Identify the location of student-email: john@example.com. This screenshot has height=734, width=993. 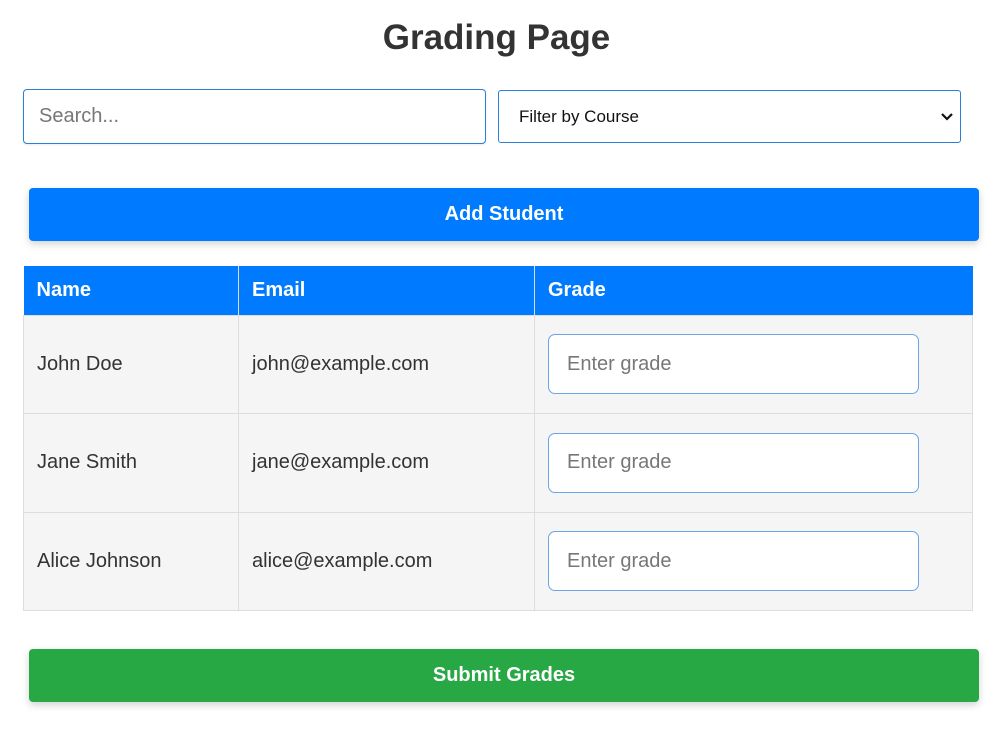
(386, 364).